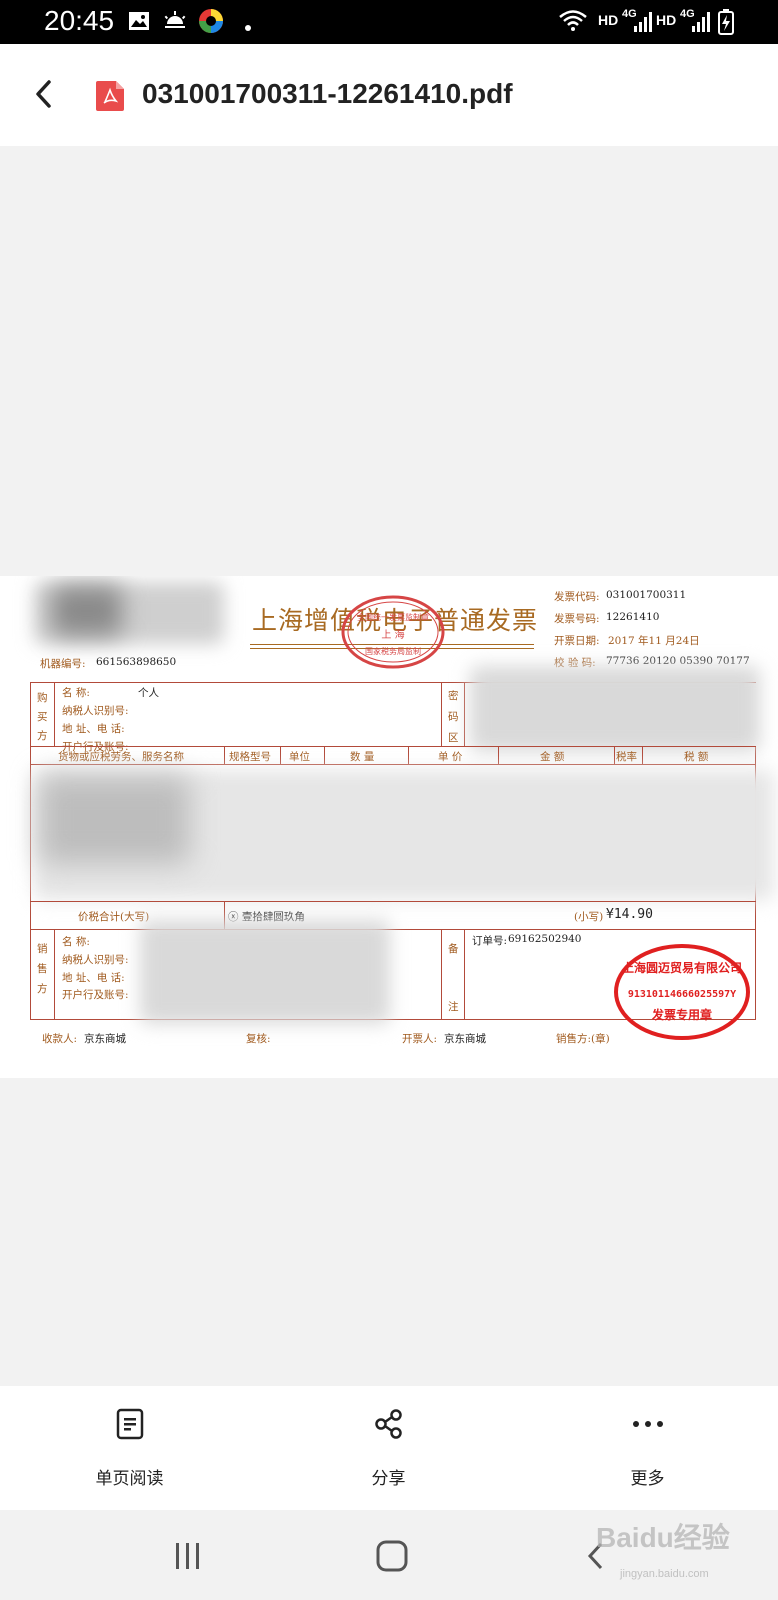 This screenshot has height=1600, width=778. I want to click on weather-icon, so click(175, 23).